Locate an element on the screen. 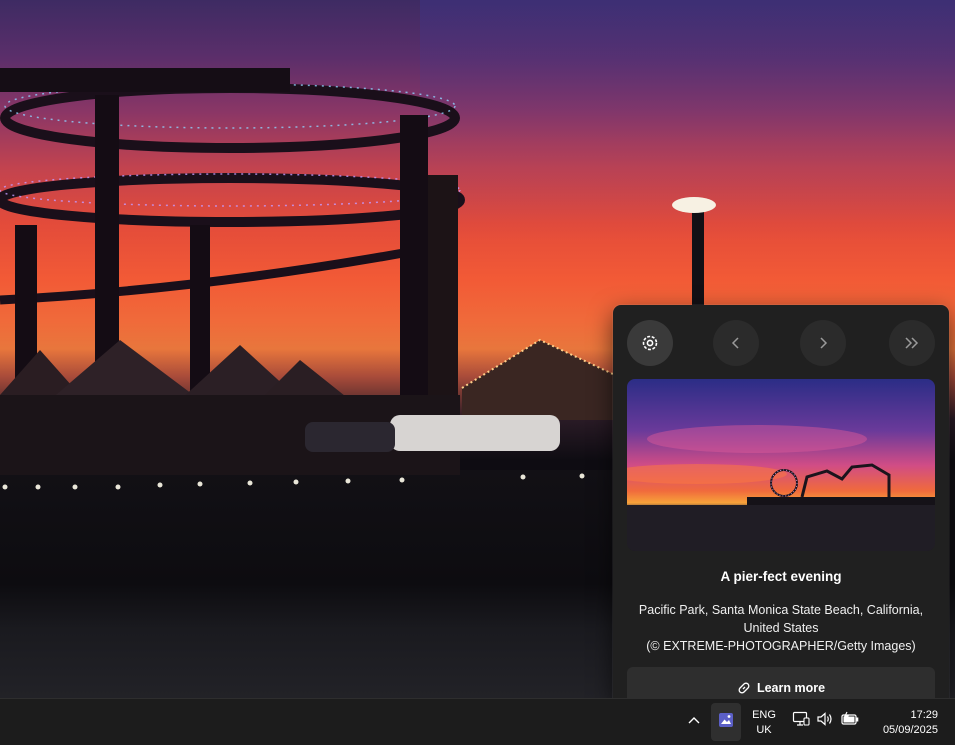  chevron-up-icon is located at coordinates (694, 722).